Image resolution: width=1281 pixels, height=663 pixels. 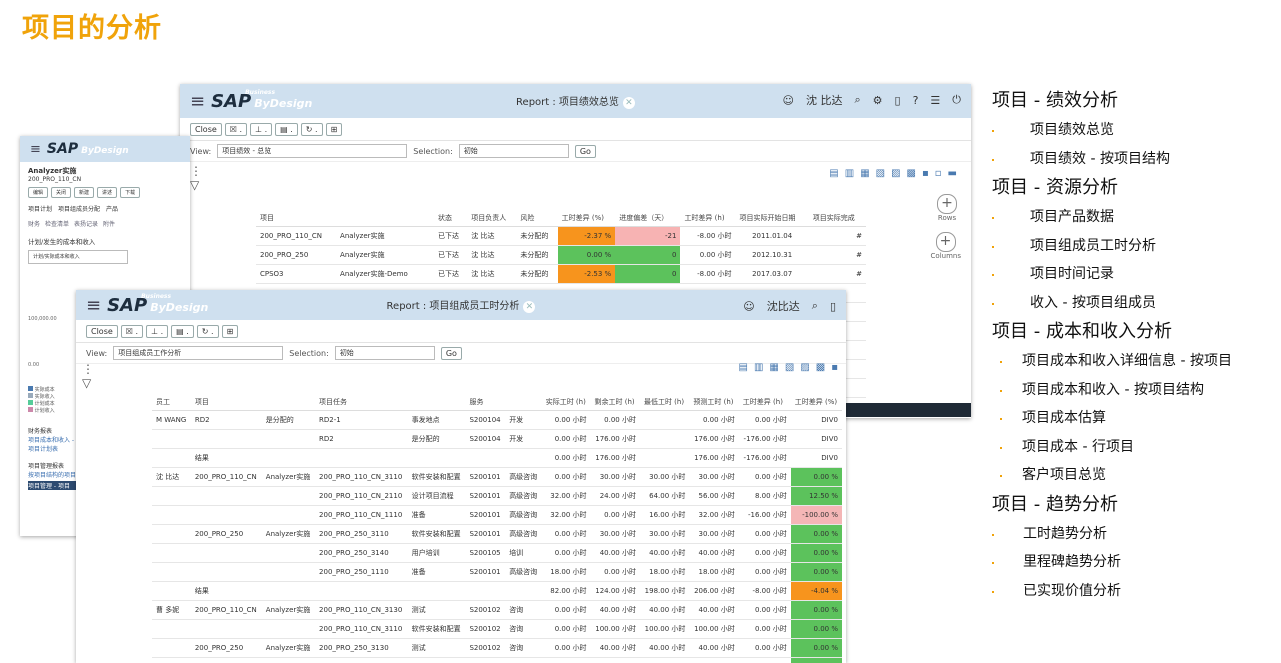 I want to click on close-project-button: 关闭, so click(x=61, y=192).